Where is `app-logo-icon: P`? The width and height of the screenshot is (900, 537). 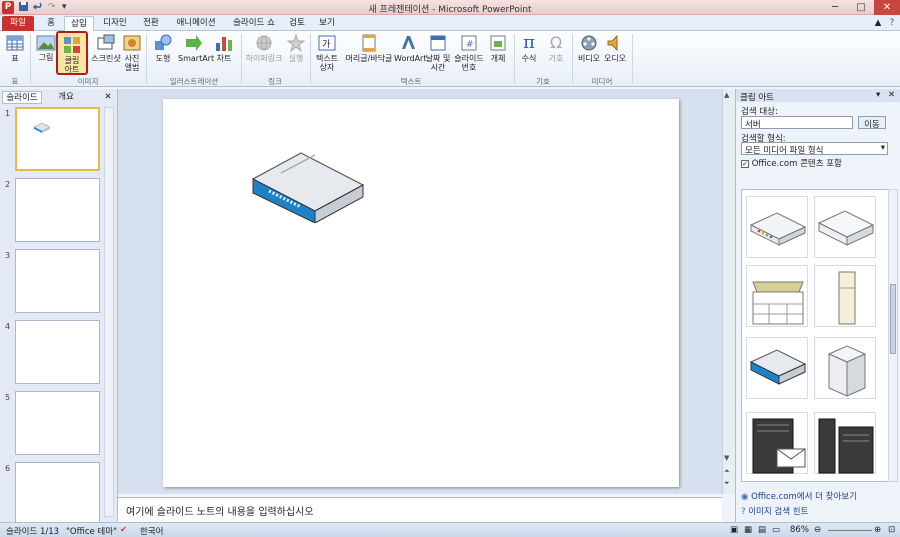
app-logo-icon: P is located at coordinates (8, 7).